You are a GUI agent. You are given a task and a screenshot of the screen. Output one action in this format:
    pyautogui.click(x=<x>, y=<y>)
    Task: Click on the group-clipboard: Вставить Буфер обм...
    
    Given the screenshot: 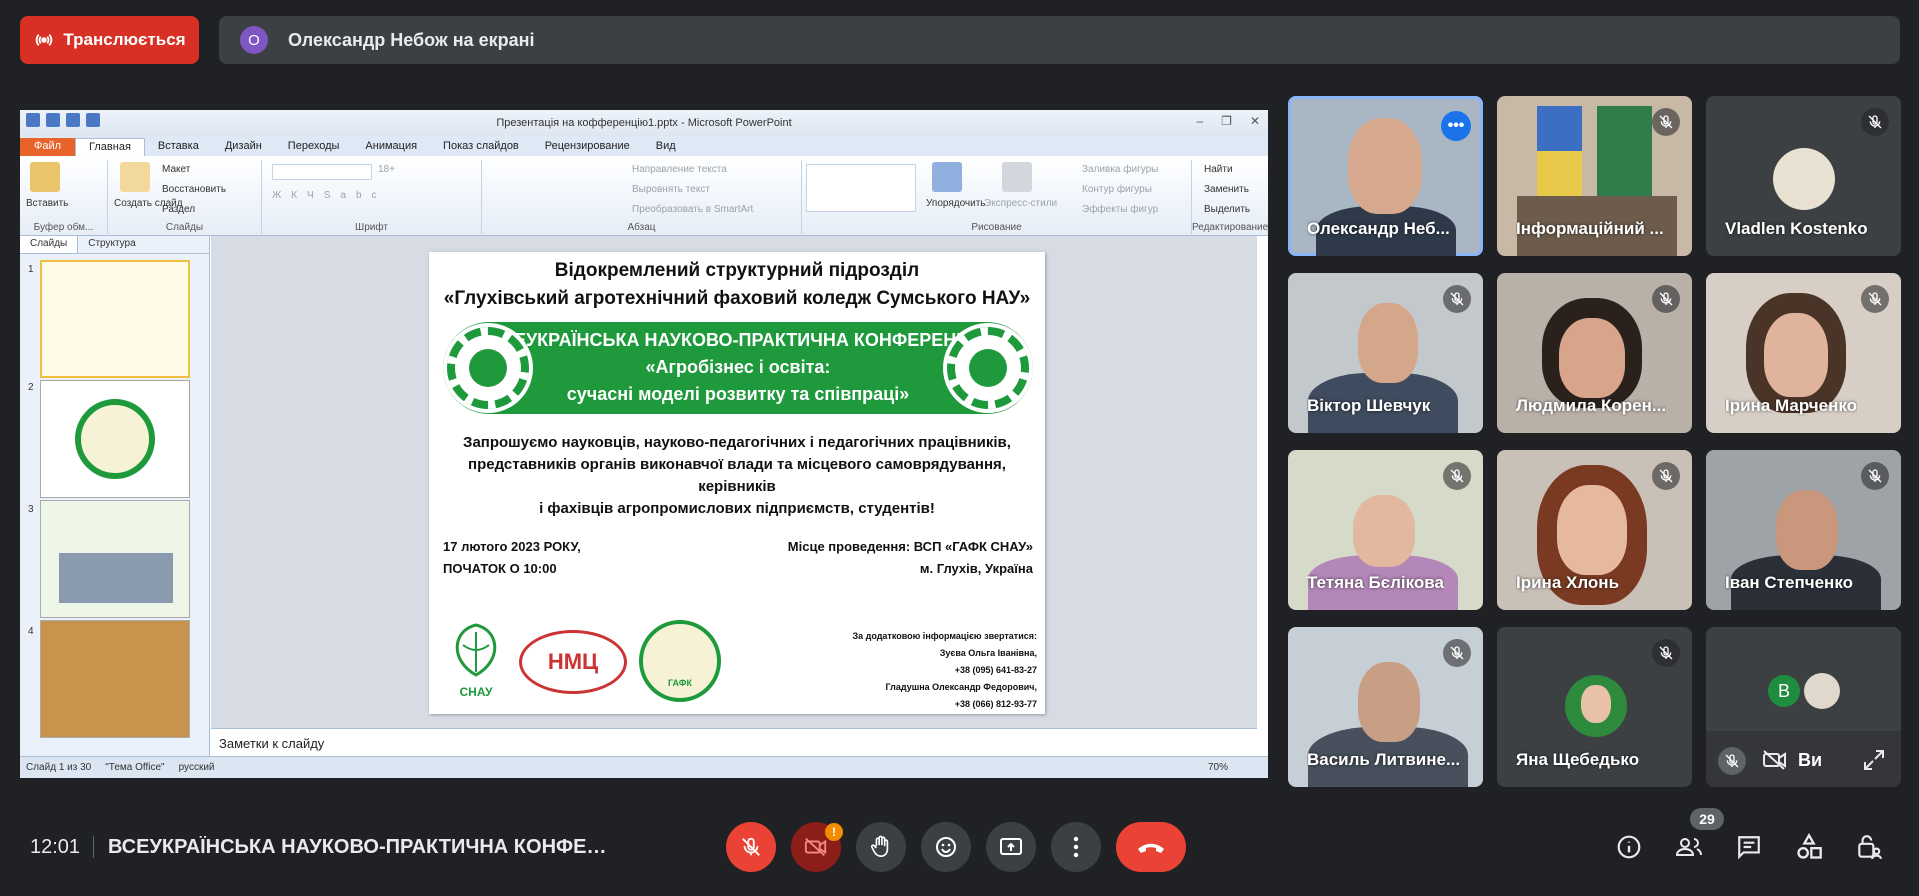 What is the action you would take?
    pyautogui.click(x=64, y=197)
    